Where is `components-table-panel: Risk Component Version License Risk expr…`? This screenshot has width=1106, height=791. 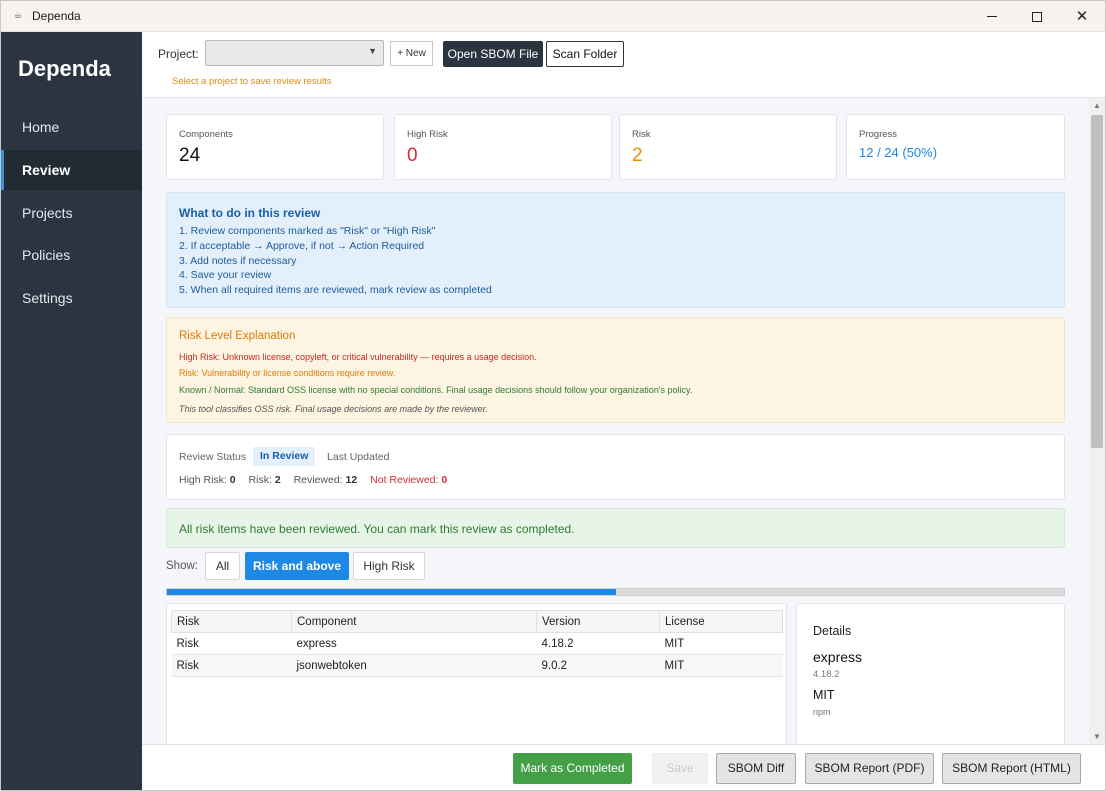 components-table-panel: Risk Component Version License Risk expr… is located at coordinates (476, 673).